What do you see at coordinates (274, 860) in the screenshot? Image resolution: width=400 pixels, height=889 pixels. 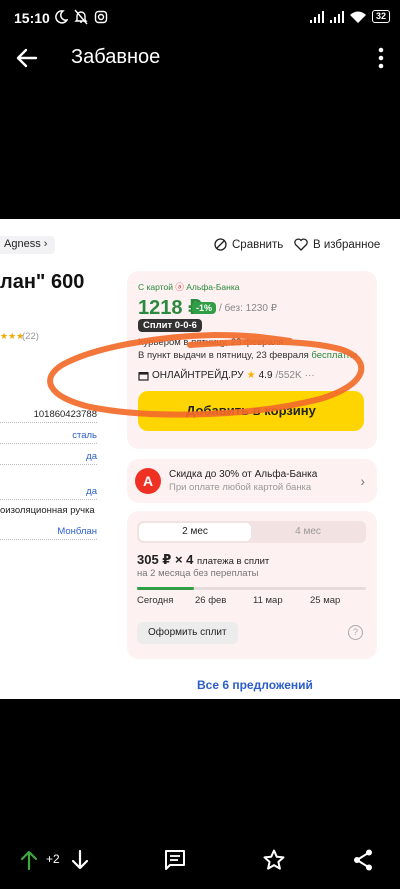 I see `star-icon` at bounding box center [274, 860].